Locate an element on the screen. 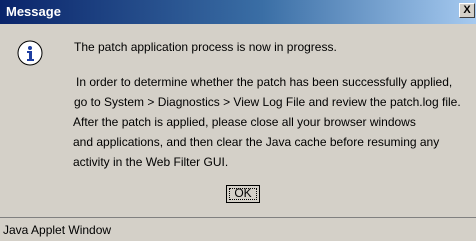 The height and width of the screenshot is (241, 476). close-button: X is located at coordinates (467, 10).